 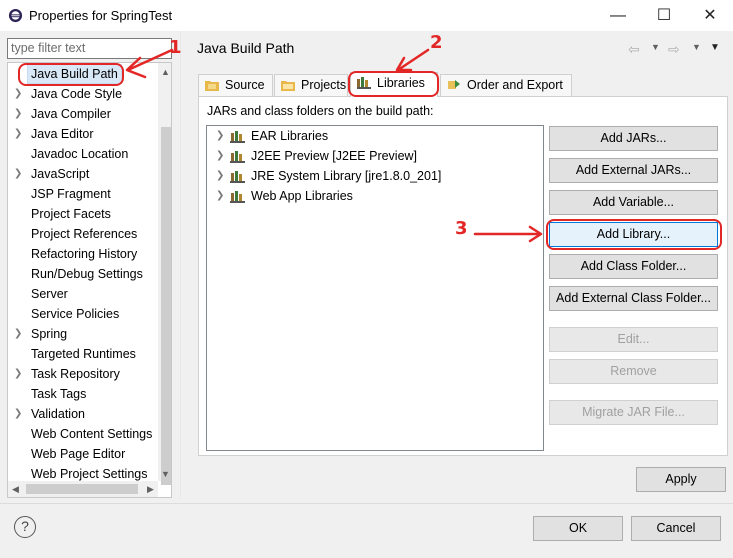 I want to click on tree-item-java-code-style: ❯ Java Code Style, so click(x=83, y=94).